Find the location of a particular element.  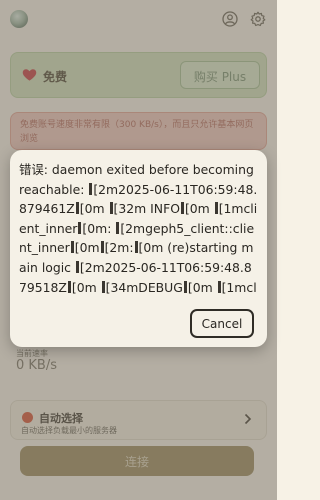

error-segment: [34mDEBUG is located at coordinates (144, 287).